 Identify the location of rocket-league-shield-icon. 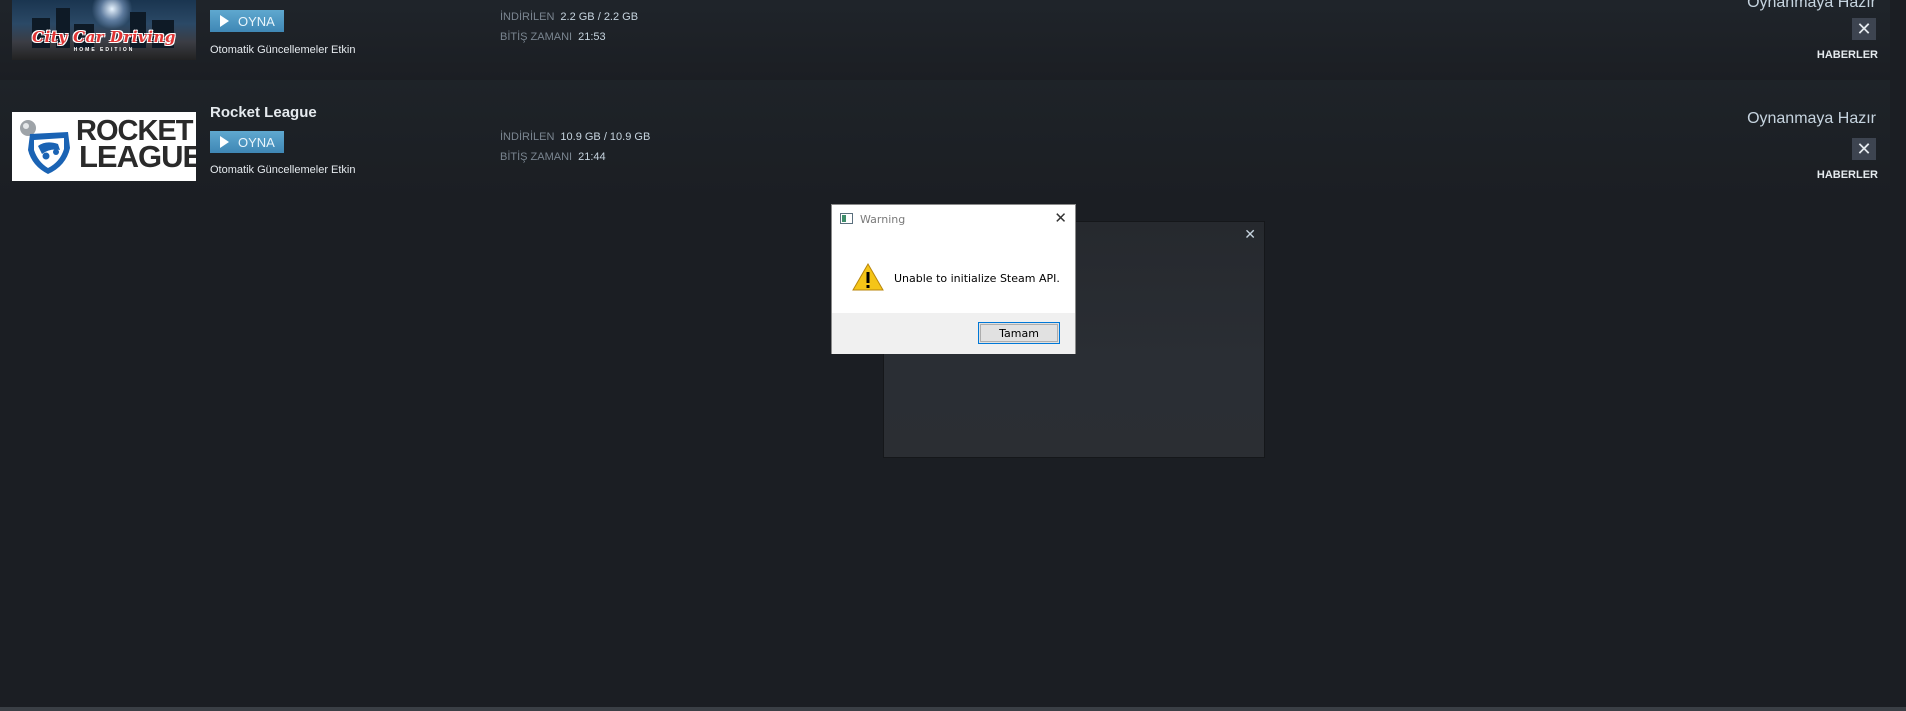
(45, 147).